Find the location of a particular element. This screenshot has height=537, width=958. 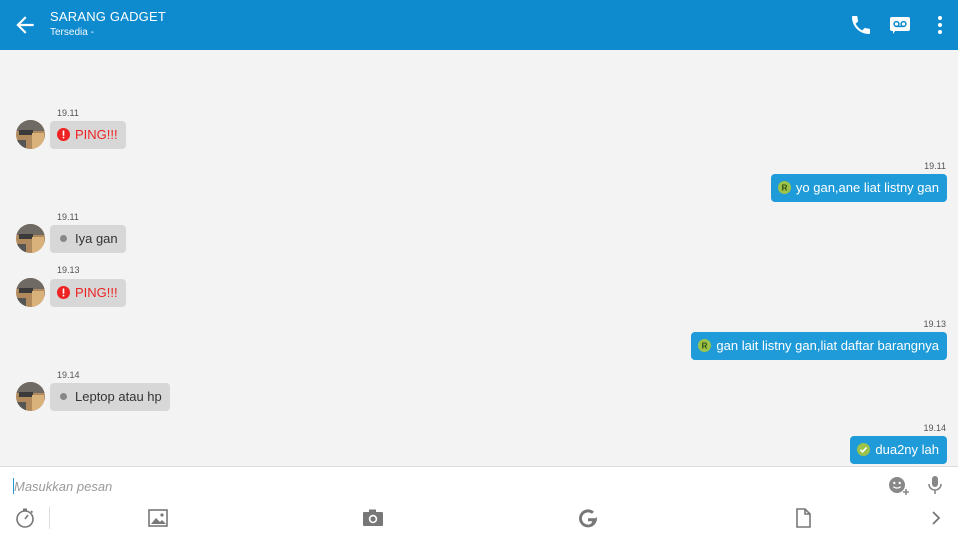

message-text: dua2ny lah is located at coordinates (907, 449).